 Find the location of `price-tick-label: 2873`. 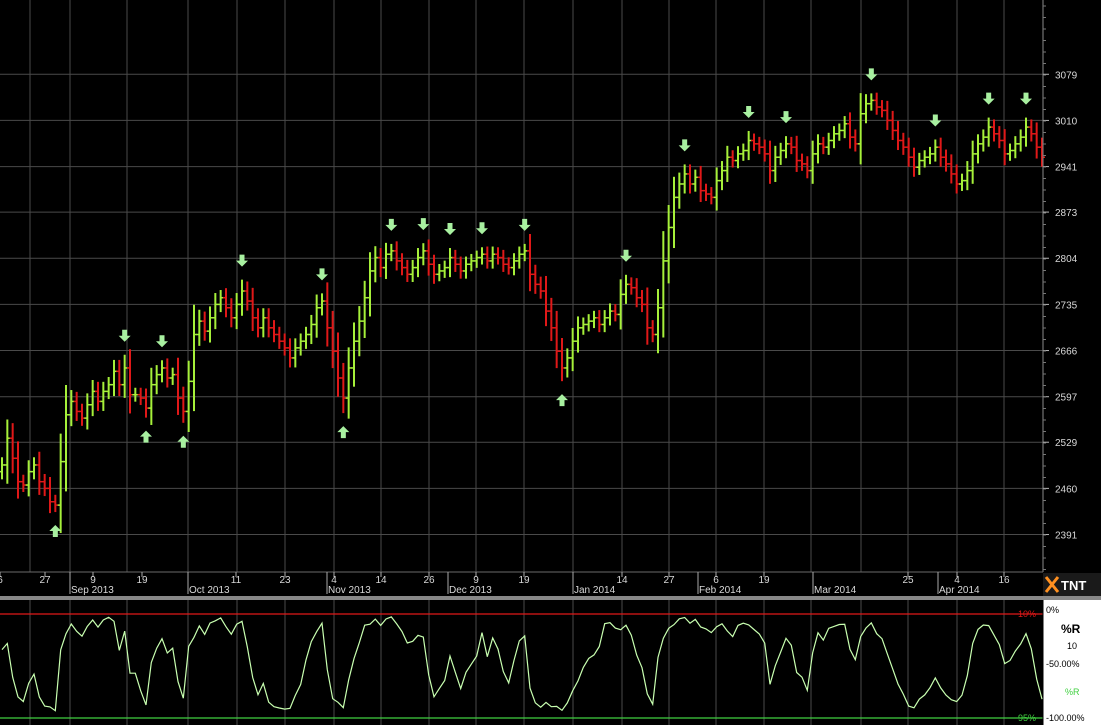

price-tick-label: 2873 is located at coordinates (1066, 213).